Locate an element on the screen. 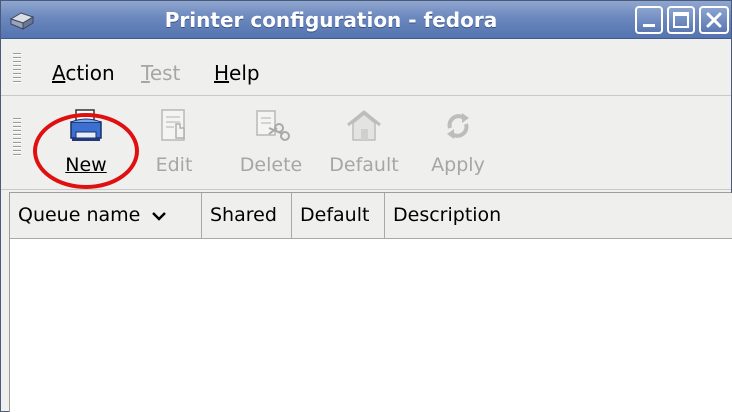  column-header-label: Queue name is located at coordinates (79, 215).